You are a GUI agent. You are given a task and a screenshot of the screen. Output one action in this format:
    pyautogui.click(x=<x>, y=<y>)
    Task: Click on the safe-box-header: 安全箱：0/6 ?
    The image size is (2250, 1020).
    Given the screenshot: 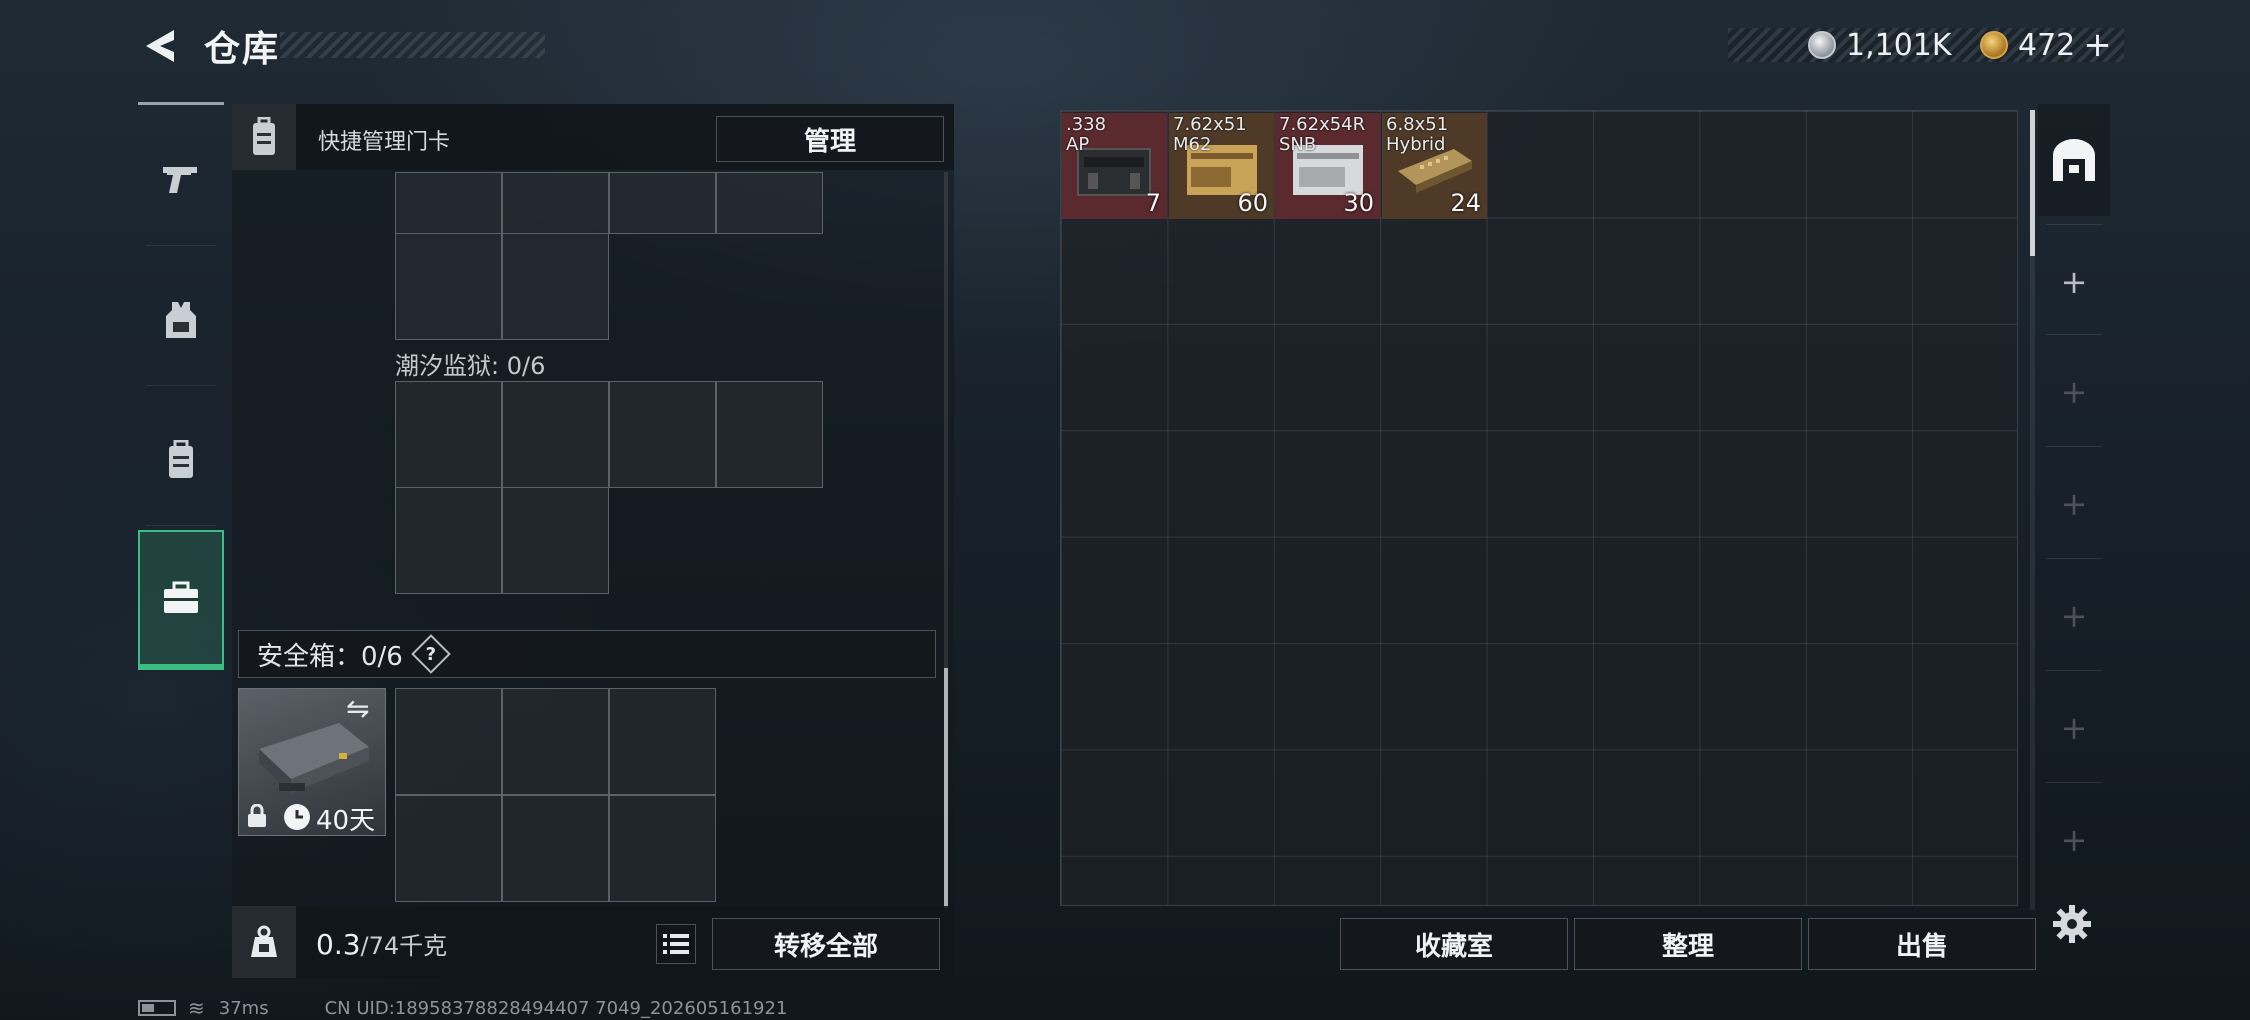 What is the action you would take?
    pyautogui.click(x=587, y=654)
    